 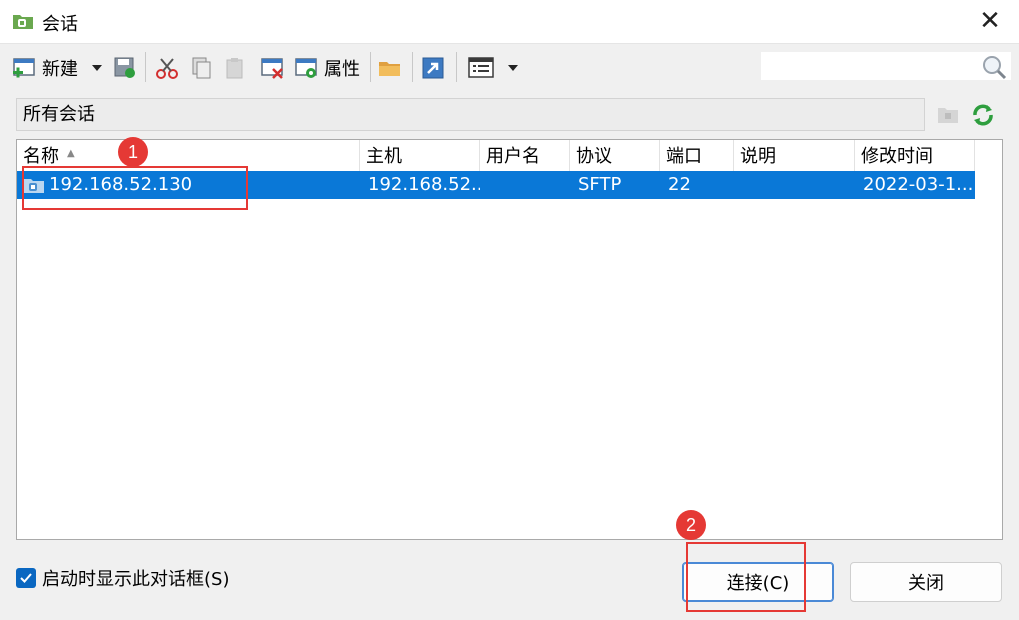 What do you see at coordinates (746, 577) in the screenshot?
I see `annotation-box-connect` at bounding box center [746, 577].